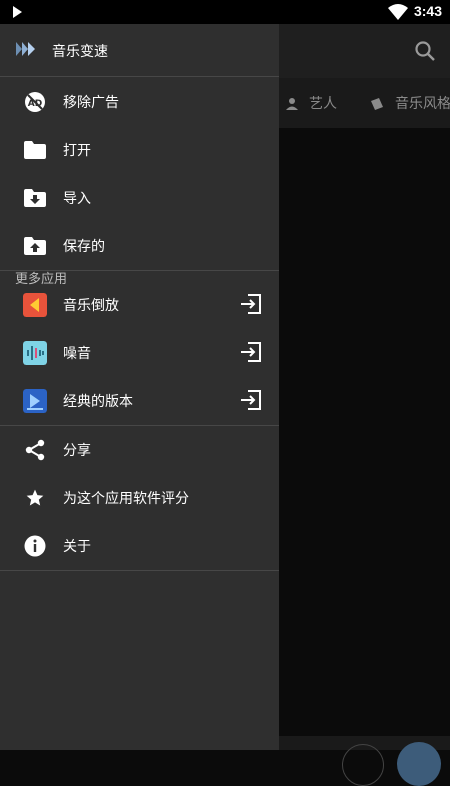 The height and width of the screenshot is (786, 450). Describe the element at coordinates (91, 103) in the screenshot. I see `menu-item-label: 移除广告` at that location.